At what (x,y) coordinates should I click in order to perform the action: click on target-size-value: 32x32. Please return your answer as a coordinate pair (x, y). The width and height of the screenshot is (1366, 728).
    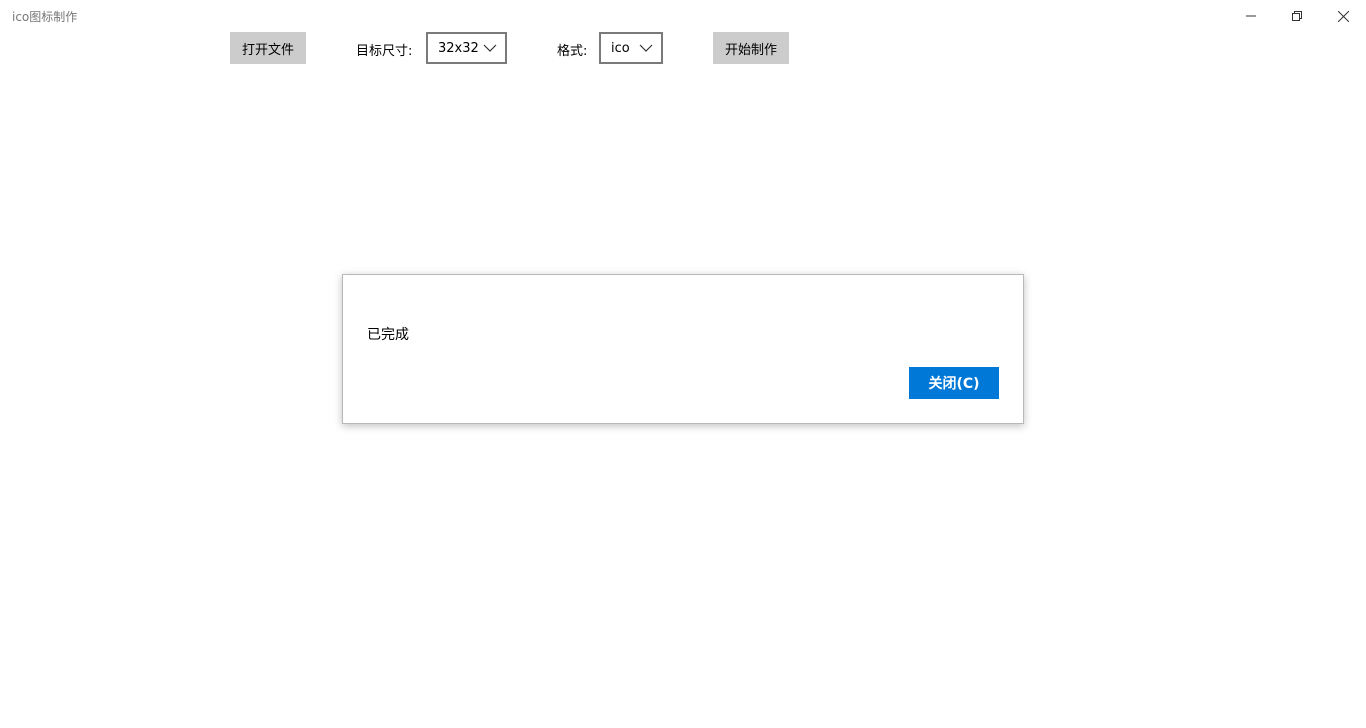
    Looking at the image, I should click on (458, 48).